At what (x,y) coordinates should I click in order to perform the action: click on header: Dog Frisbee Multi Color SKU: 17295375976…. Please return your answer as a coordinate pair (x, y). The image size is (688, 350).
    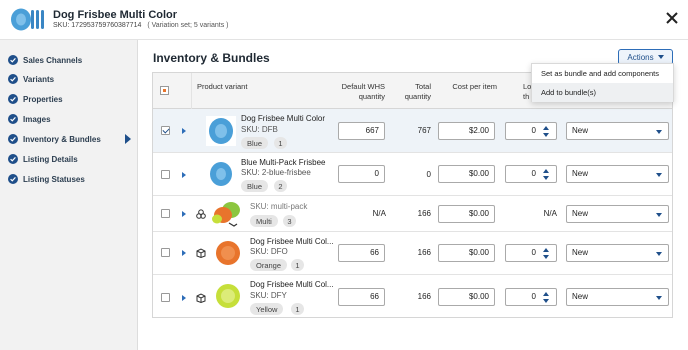
    Looking at the image, I should click on (344, 20).